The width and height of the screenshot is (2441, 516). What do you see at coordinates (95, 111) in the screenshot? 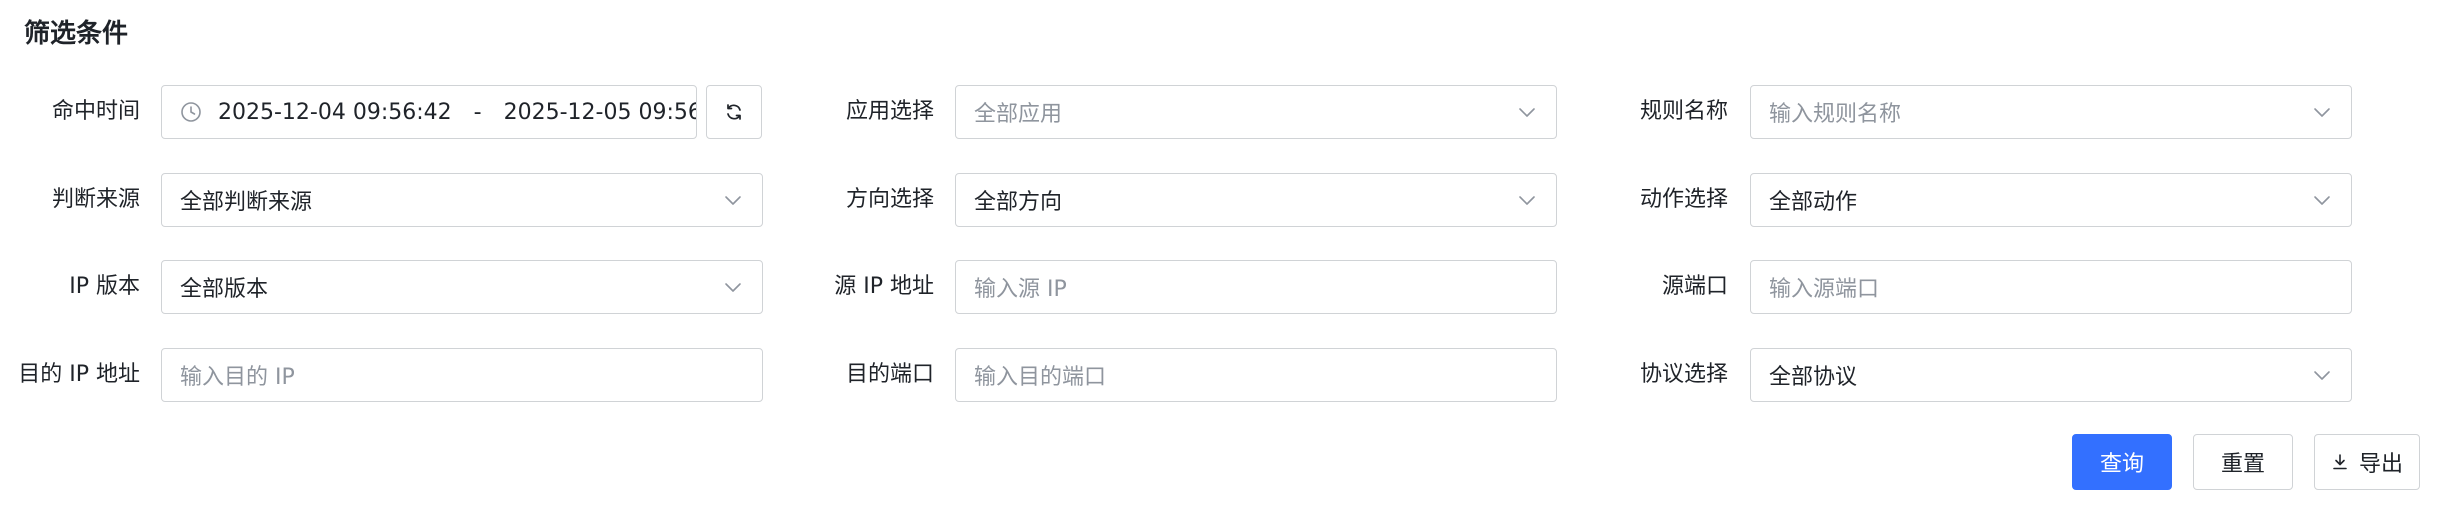
I see `hit-time-label: 命中时间` at bounding box center [95, 111].